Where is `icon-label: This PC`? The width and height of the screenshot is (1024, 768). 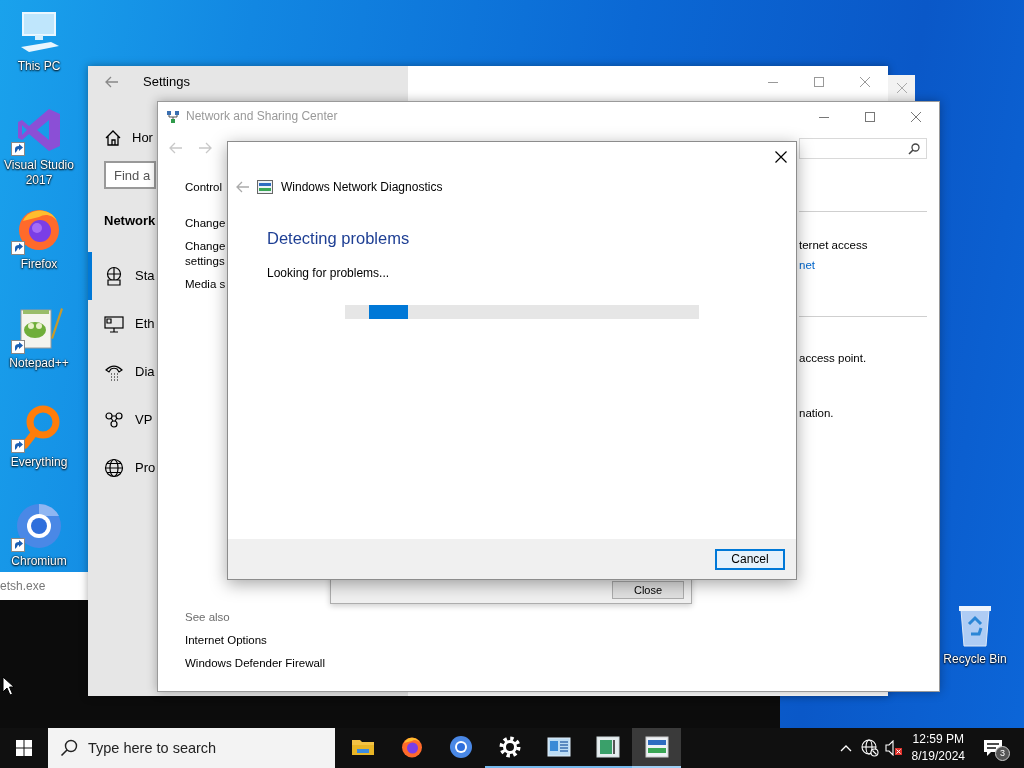
icon-label: This PC is located at coordinates (39, 66).